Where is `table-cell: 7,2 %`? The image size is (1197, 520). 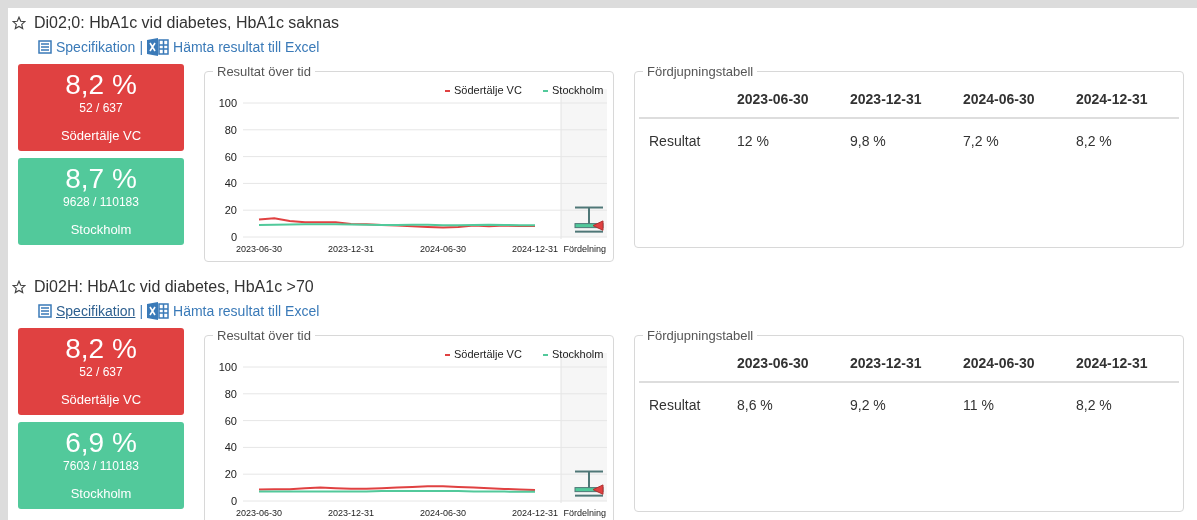
table-cell: 7,2 % is located at coordinates (1009, 140).